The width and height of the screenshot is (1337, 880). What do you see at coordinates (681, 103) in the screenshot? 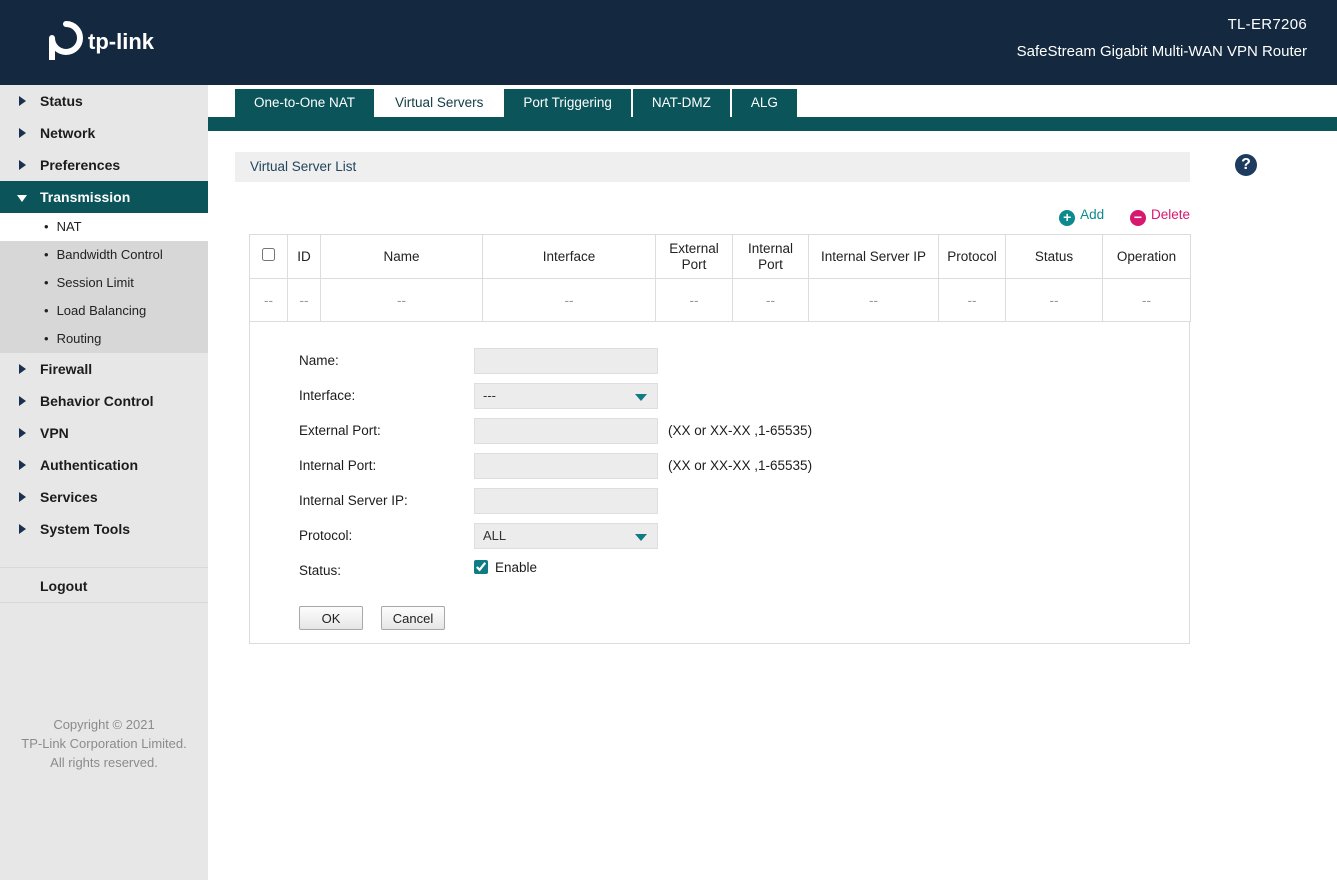
I see `tab-nat-dmz: NAT-DMZ` at bounding box center [681, 103].